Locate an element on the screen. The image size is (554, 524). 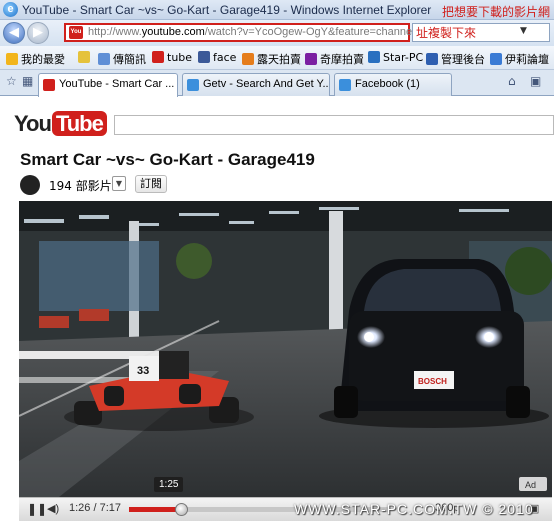
annotation-top: 把想要下載的影片網 is located at coordinates (495, 12).